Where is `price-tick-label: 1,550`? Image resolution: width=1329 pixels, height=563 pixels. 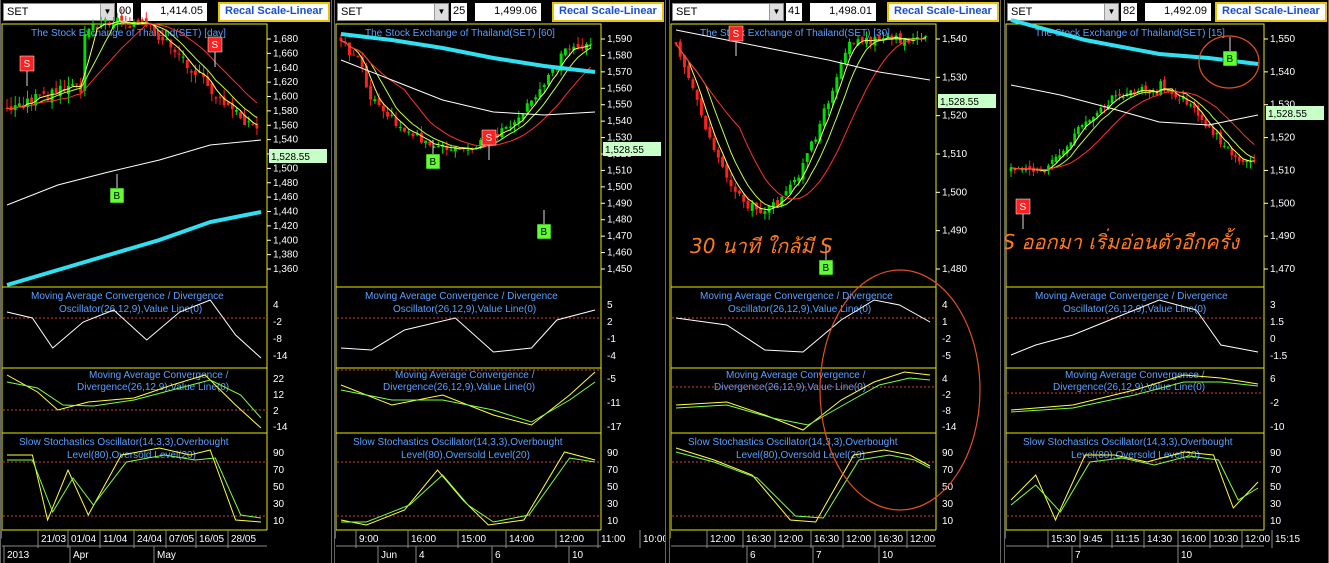 price-tick-label: 1,550 is located at coordinates (619, 105).